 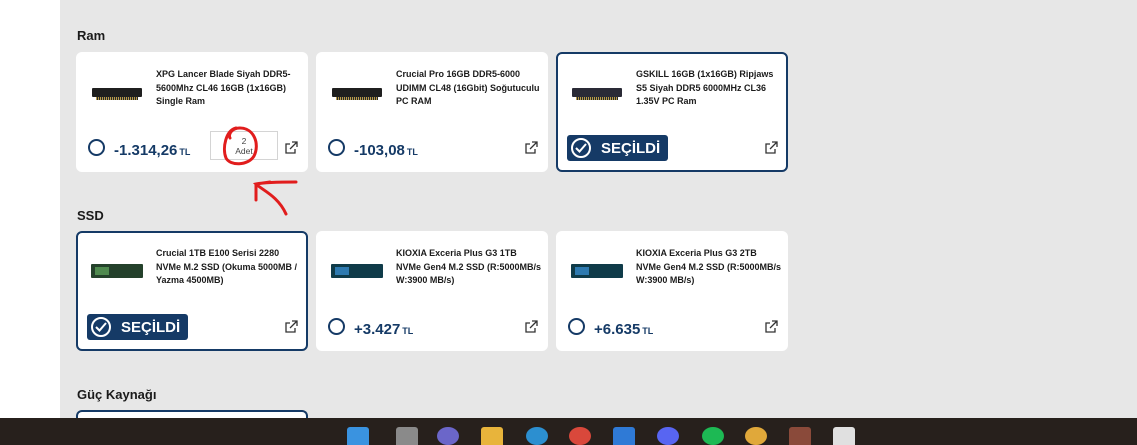 What do you see at coordinates (244, 141) in the screenshot?
I see `quantity-value: 2` at bounding box center [244, 141].